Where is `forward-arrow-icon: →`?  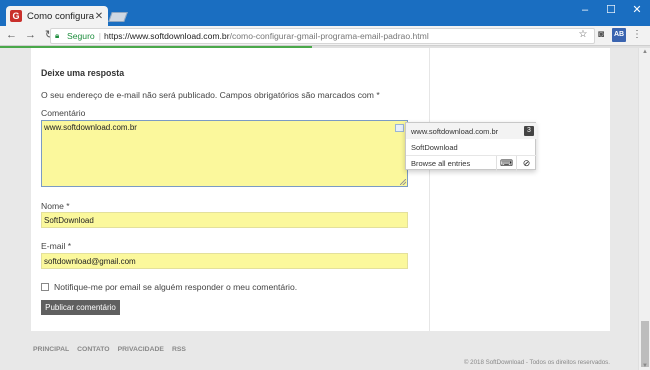 forward-arrow-icon: → is located at coordinates (30, 35).